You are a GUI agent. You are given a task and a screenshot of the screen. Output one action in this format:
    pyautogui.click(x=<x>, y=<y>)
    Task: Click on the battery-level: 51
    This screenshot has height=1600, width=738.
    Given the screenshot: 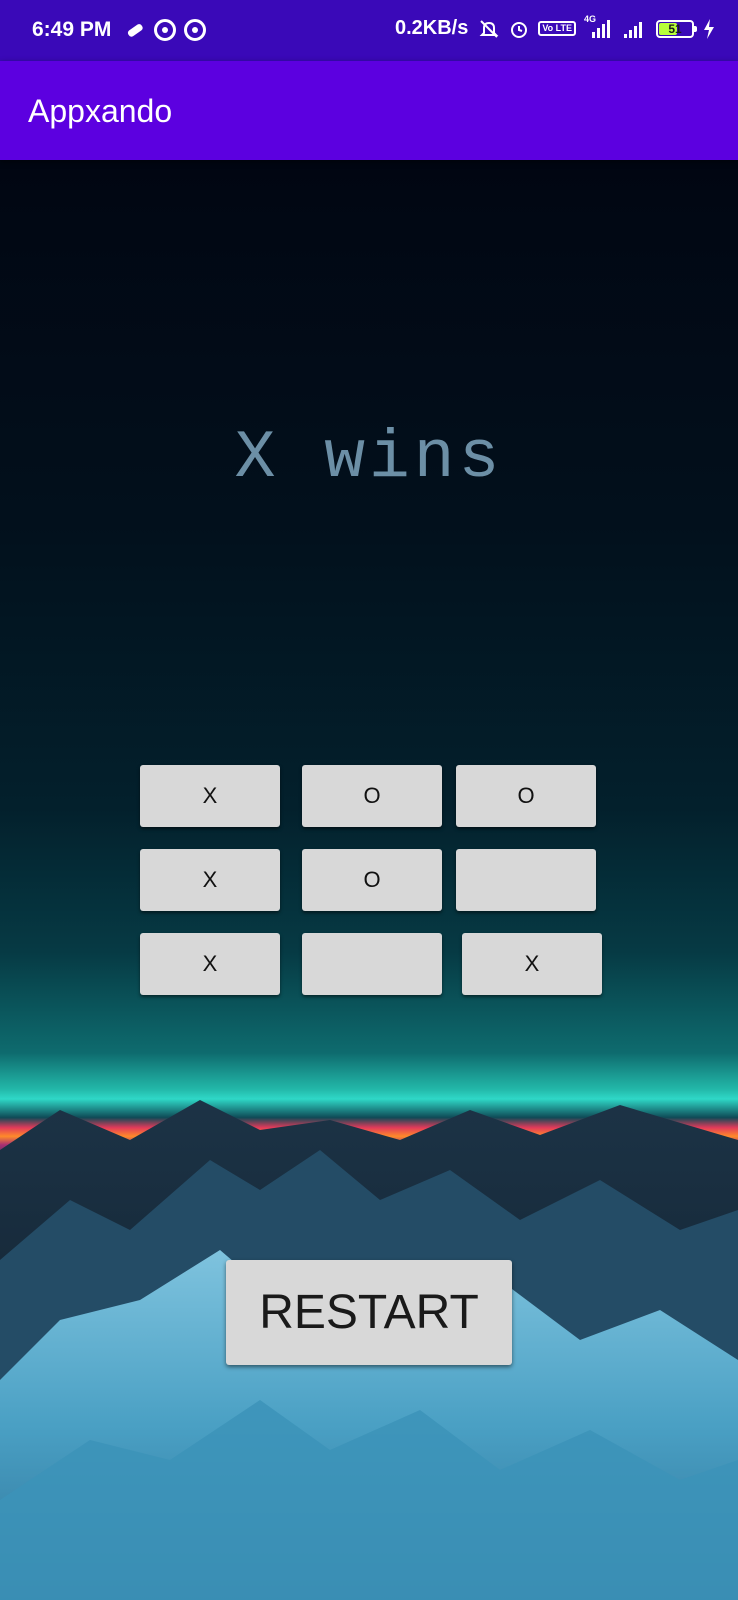 What is the action you would take?
    pyautogui.click(x=675, y=28)
    